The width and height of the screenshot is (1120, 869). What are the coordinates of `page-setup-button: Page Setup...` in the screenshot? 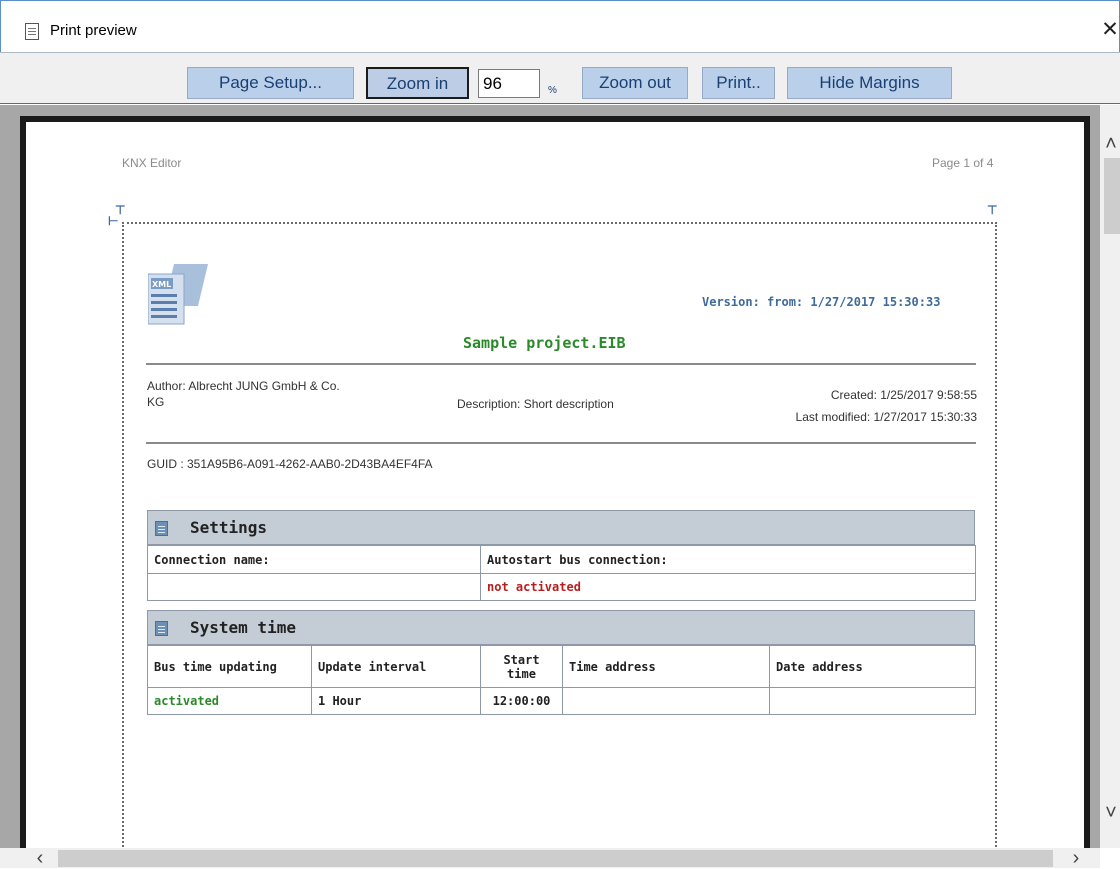 It's located at (270, 83).